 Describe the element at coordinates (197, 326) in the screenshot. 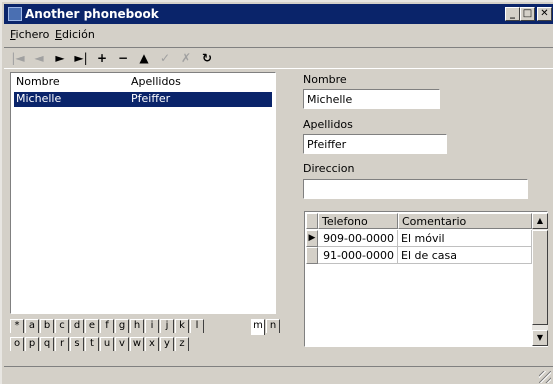

I see `tab-l: l` at that location.